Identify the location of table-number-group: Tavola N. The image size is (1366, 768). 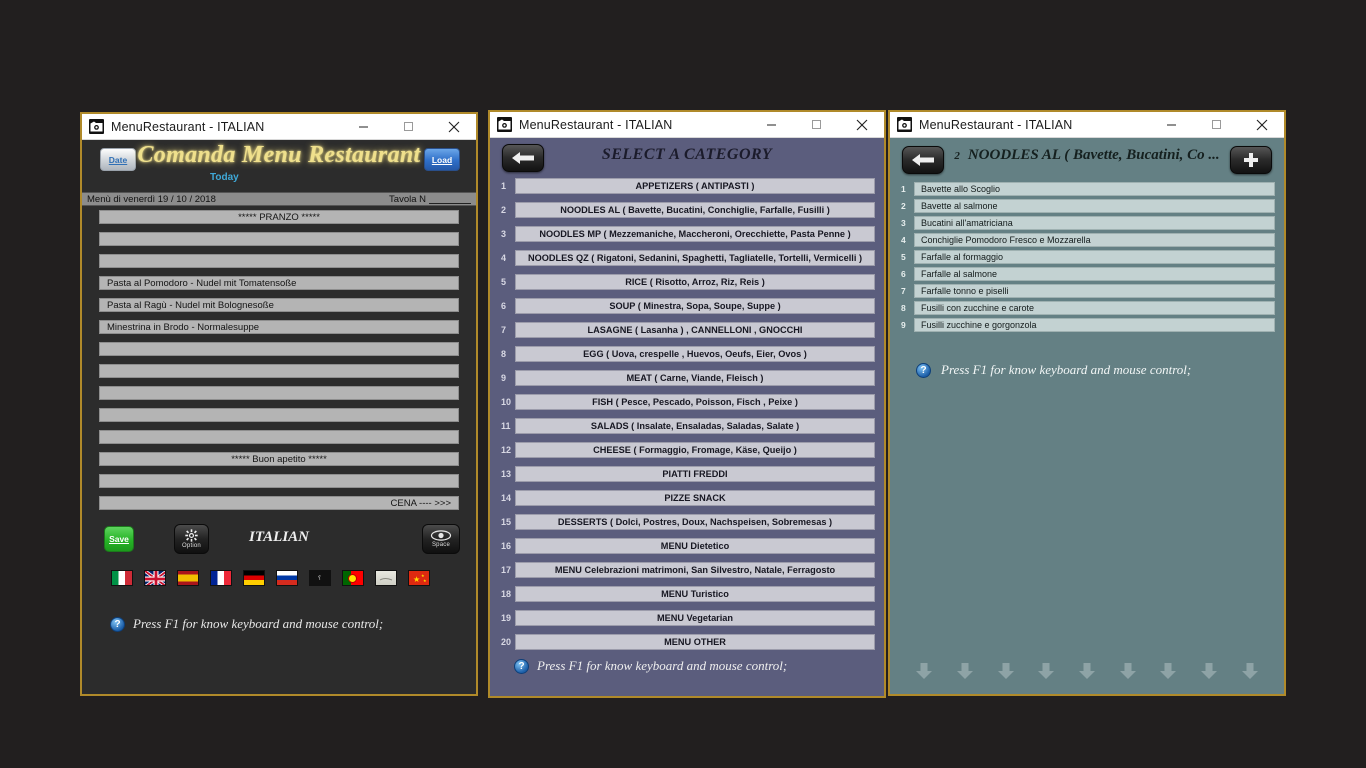
(430, 199).